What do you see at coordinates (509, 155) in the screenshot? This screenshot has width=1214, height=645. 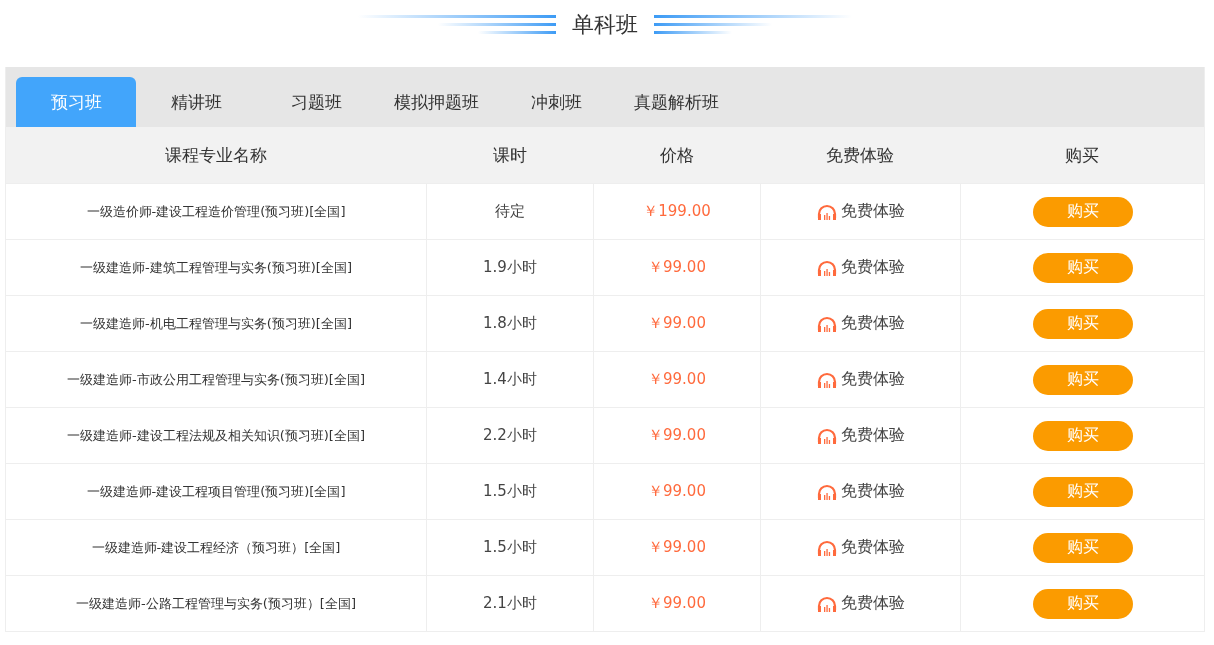 I see `column-header: 课时` at bounding box center [509, 155].